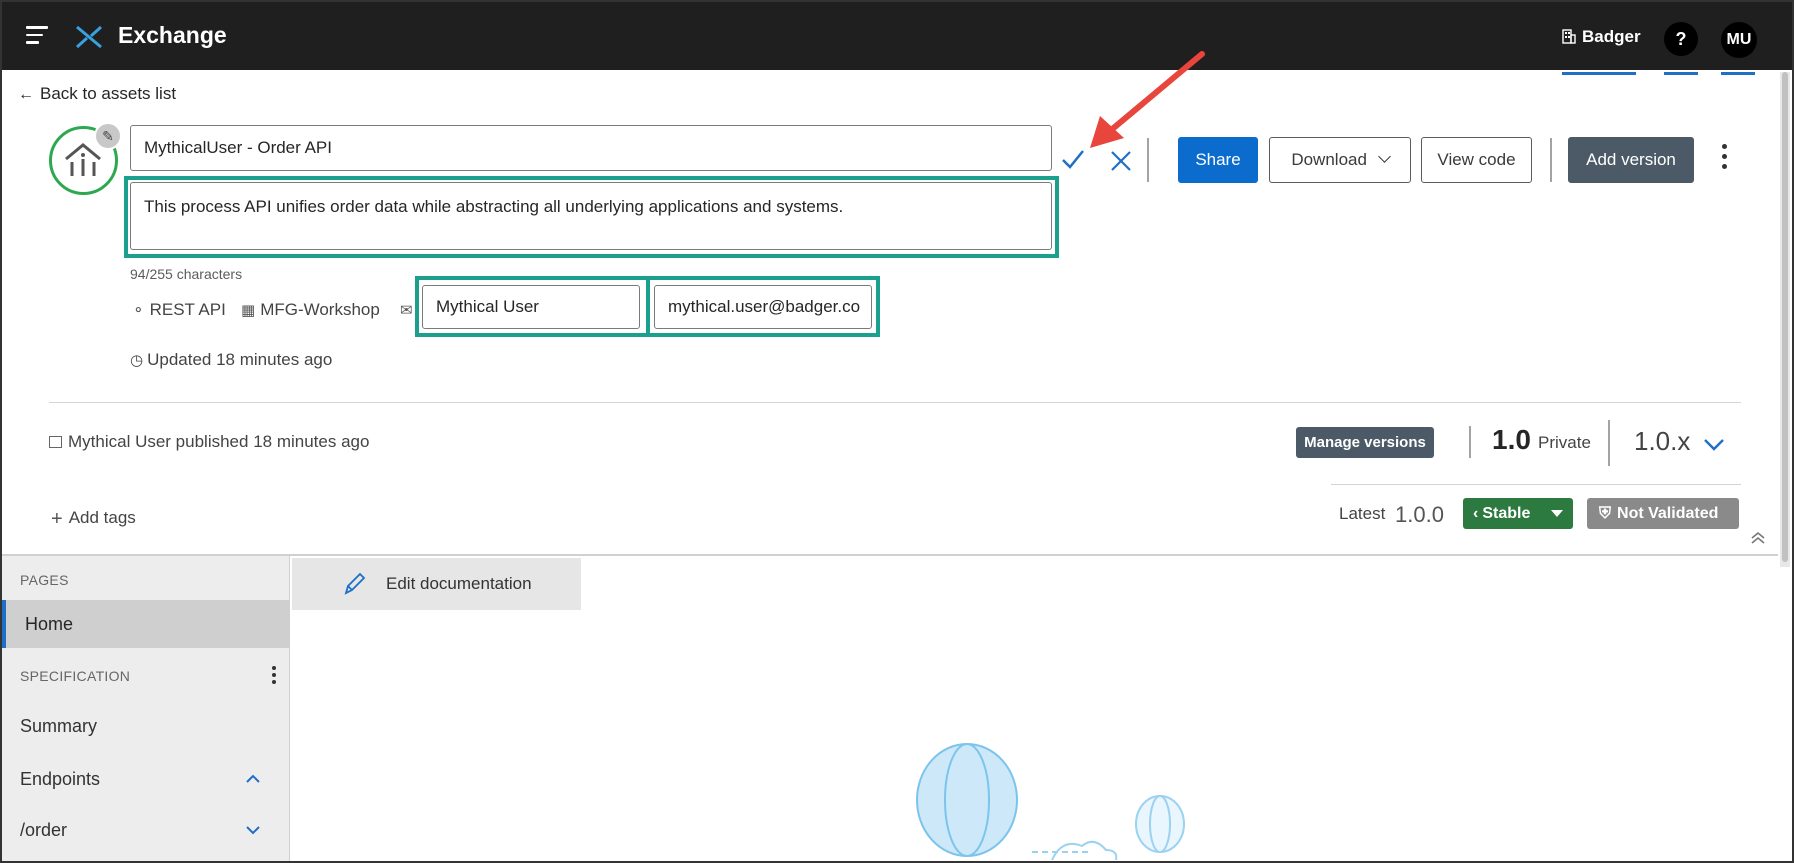 The height and width of the screenshot is (863, 1794). What do you see at coordinates (75, 676) in the screenshot?
I see `specification-heading: SPECIFICATION` at bounding box center [75, 676].